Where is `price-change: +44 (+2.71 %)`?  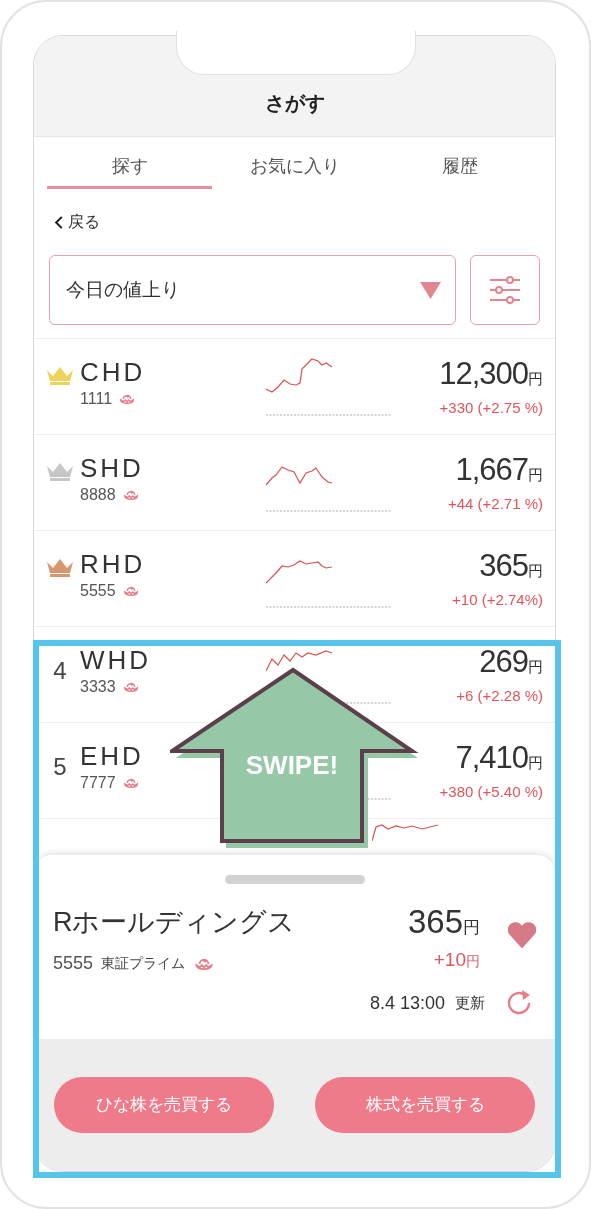
price-change: +44 (+2.71 %) is located at coordinates (495, 504).